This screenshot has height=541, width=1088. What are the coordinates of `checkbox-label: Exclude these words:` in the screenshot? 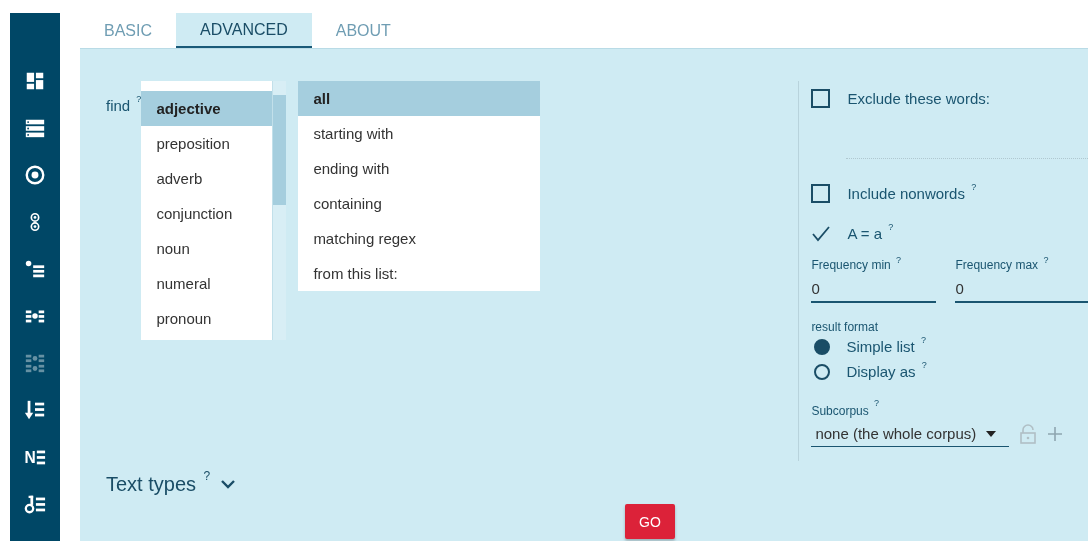 It's located at (918, 98).